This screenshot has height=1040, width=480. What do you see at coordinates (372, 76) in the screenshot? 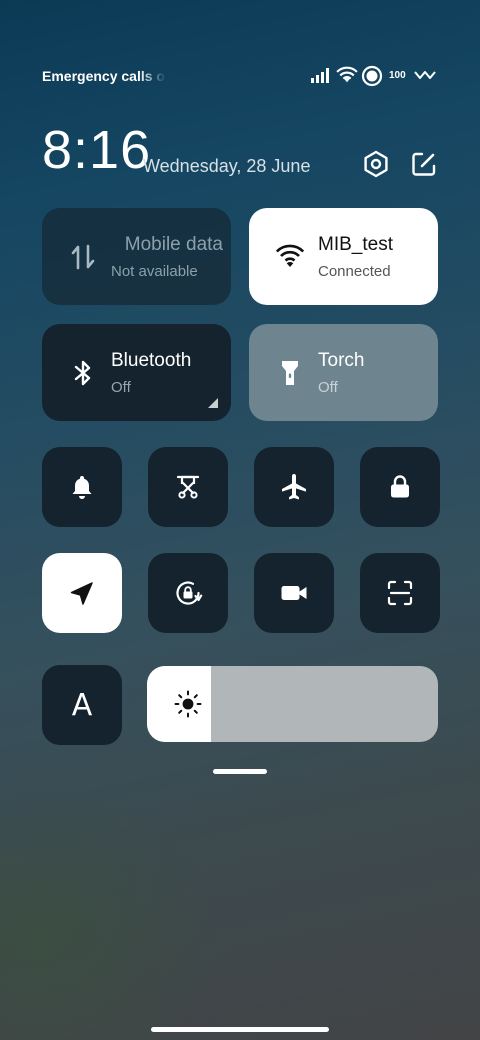
I see `do-not-disturb-icon` at bounding box center [372, 76].